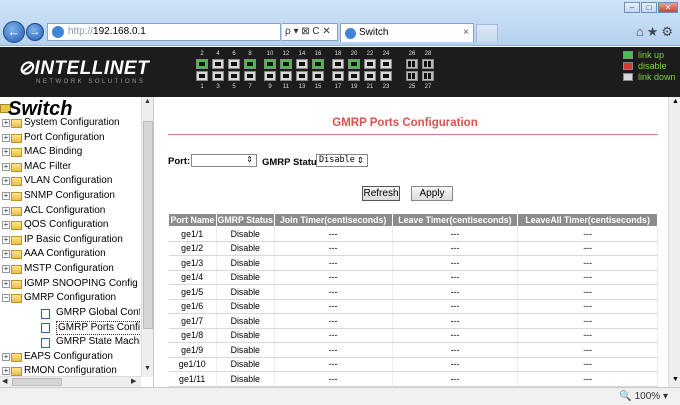 This screenshot has width=680, height=405. I want to click on table-row: ge1/5 Disable --- --- ---, so click(413, 292).